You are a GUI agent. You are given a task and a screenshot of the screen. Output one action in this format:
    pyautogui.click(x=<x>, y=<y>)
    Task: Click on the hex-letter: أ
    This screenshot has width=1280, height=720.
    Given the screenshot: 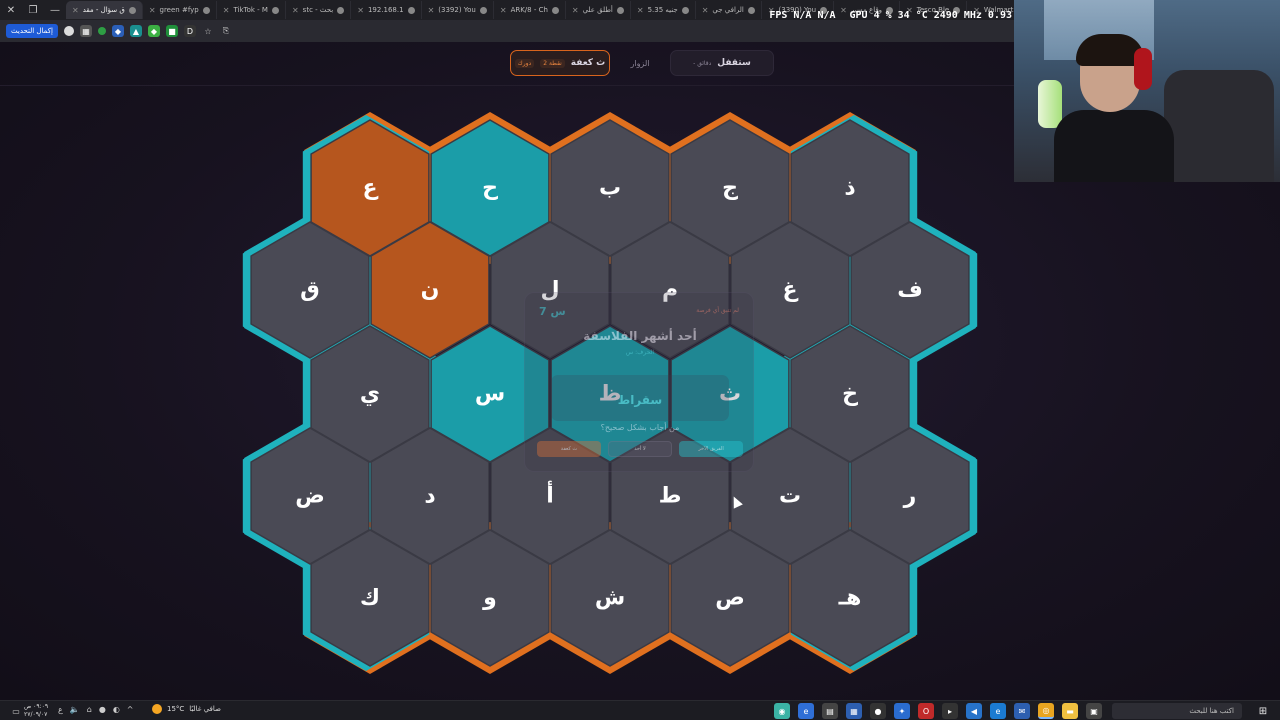 What is the action you would take?
    pyautogui.click(x=550, y=494)
    